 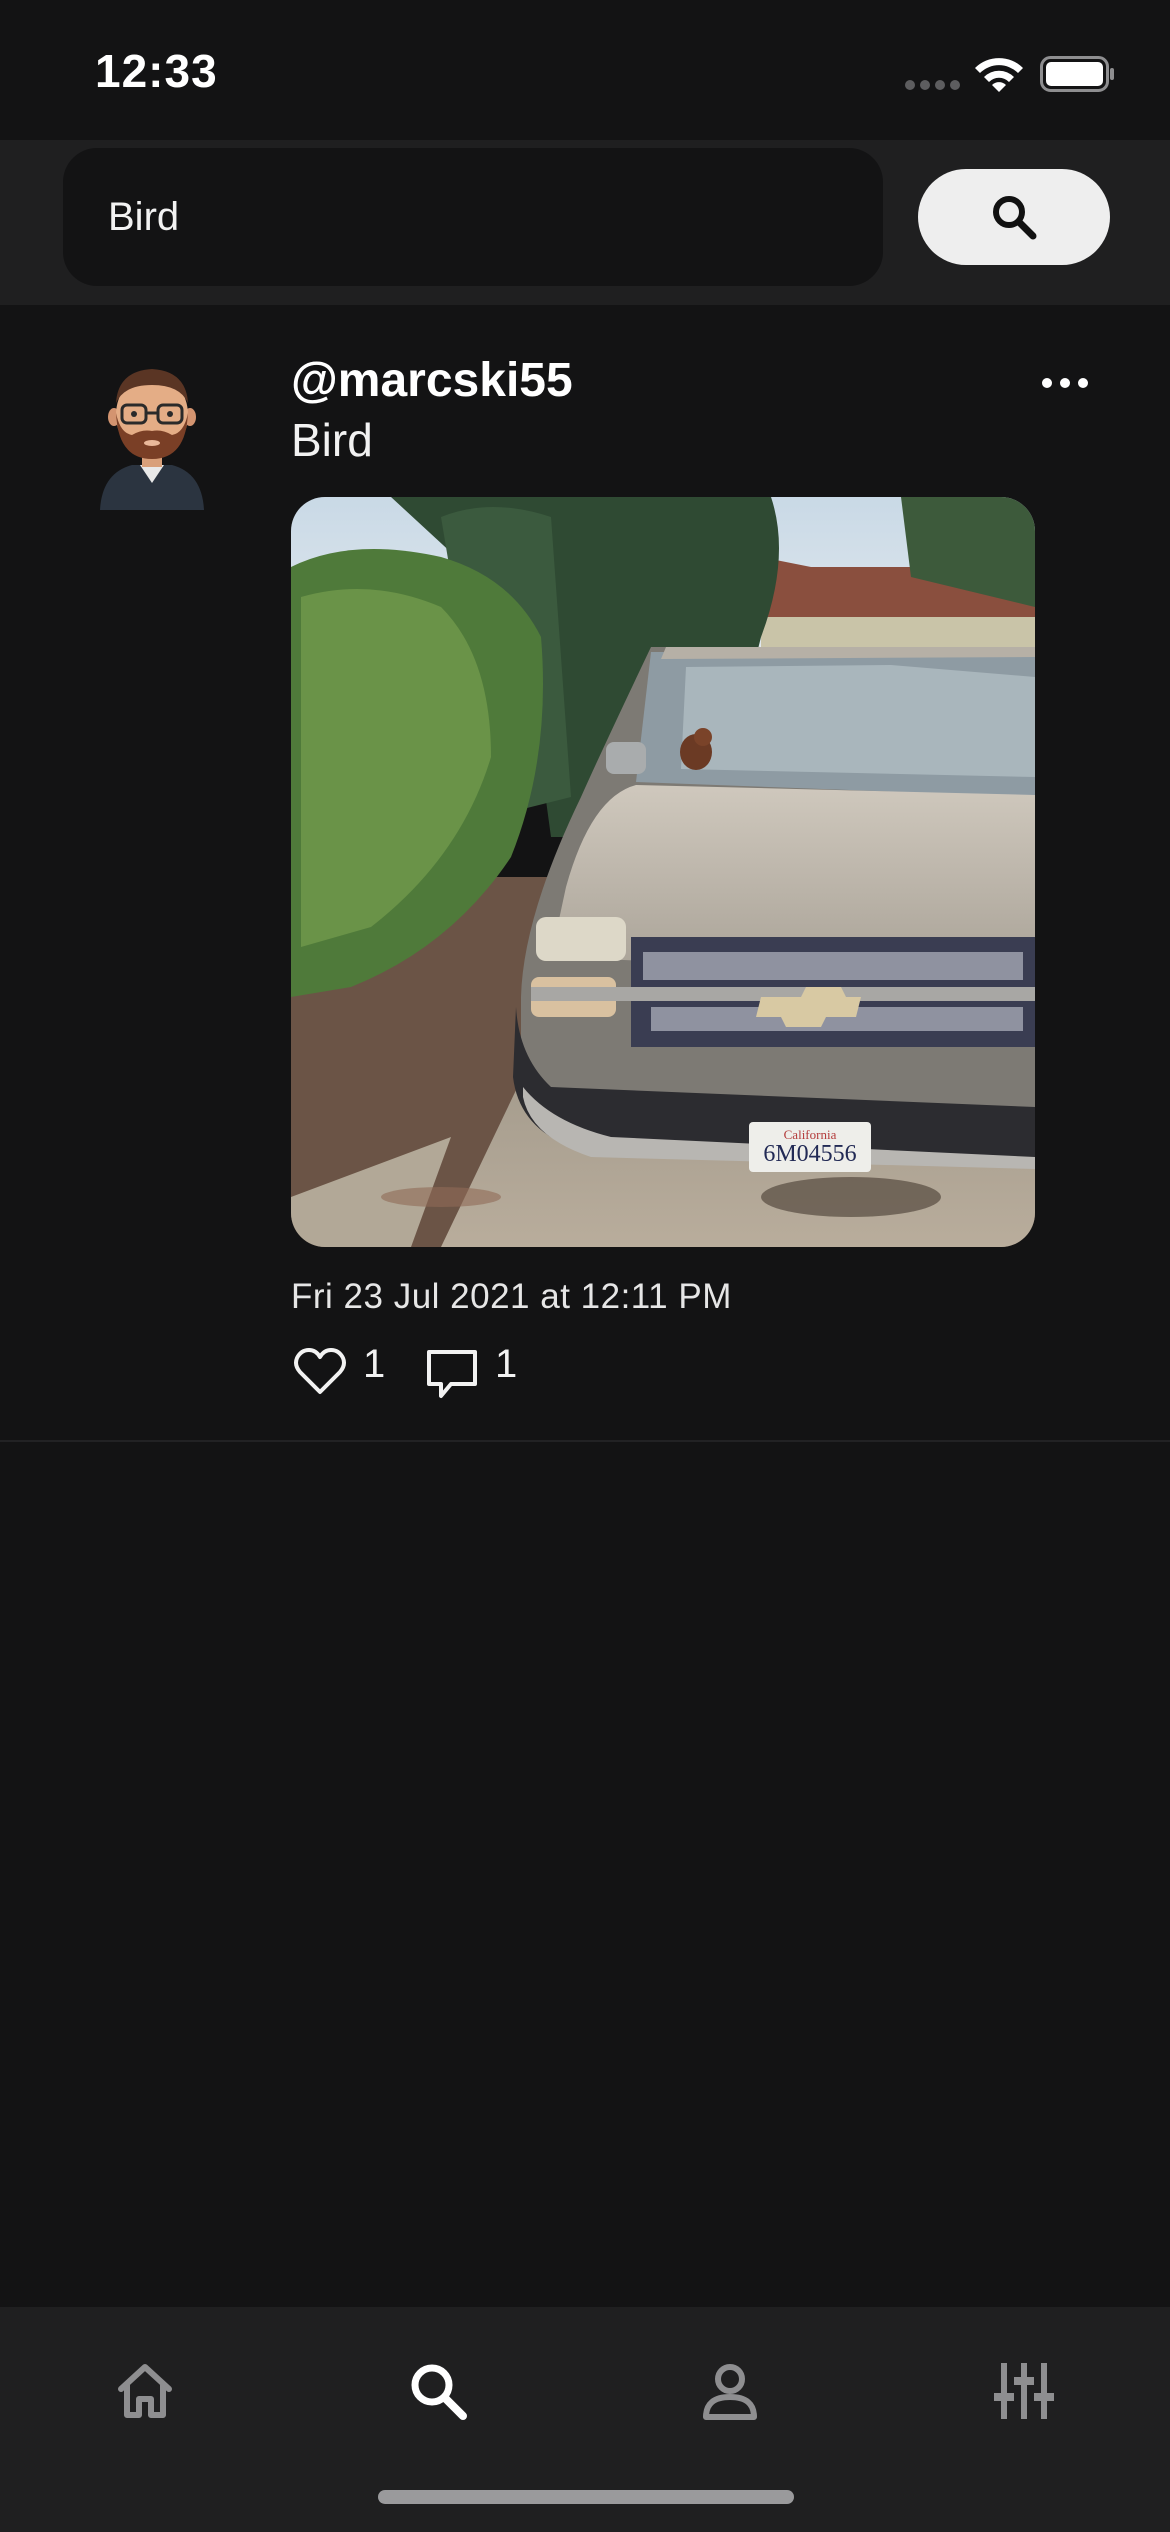 What do you see at coordinates (1065, 383) in the screenshot?
I see `more-options-icon` at bounding box center [1065, 383].